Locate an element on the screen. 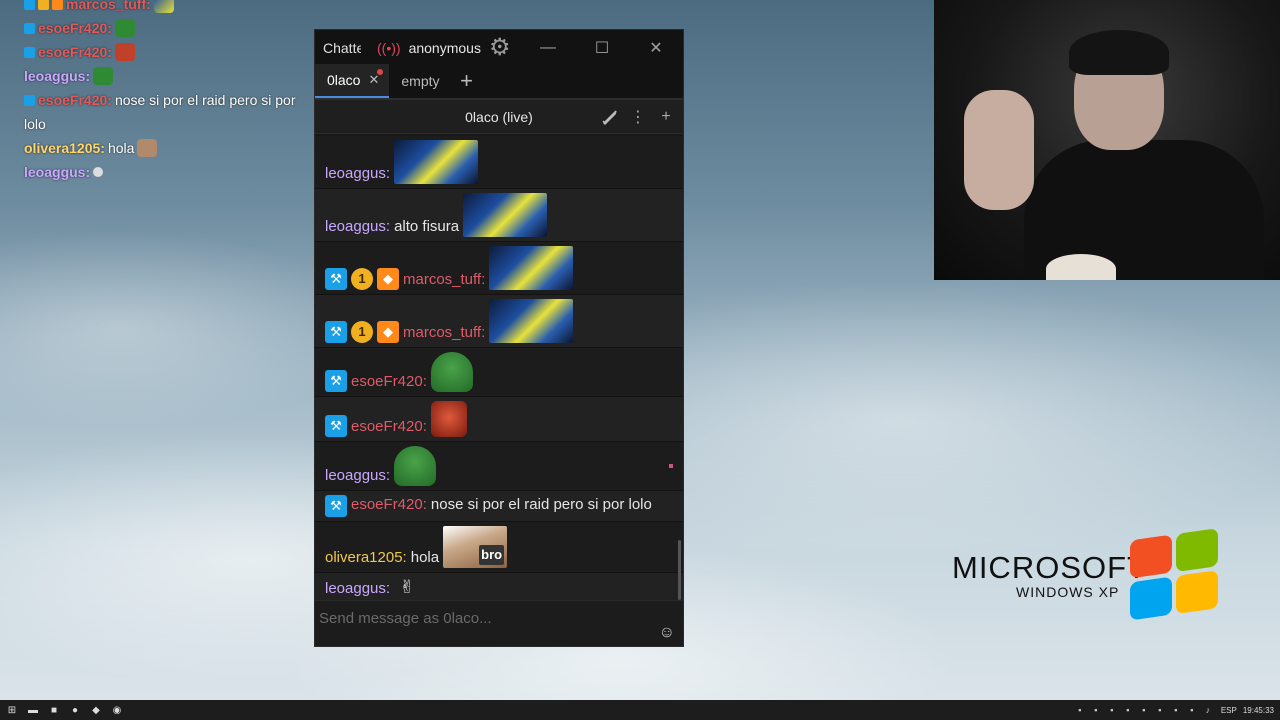  xp-logo-line2: WINDOWS XP is located at coordinates (1068, 592).